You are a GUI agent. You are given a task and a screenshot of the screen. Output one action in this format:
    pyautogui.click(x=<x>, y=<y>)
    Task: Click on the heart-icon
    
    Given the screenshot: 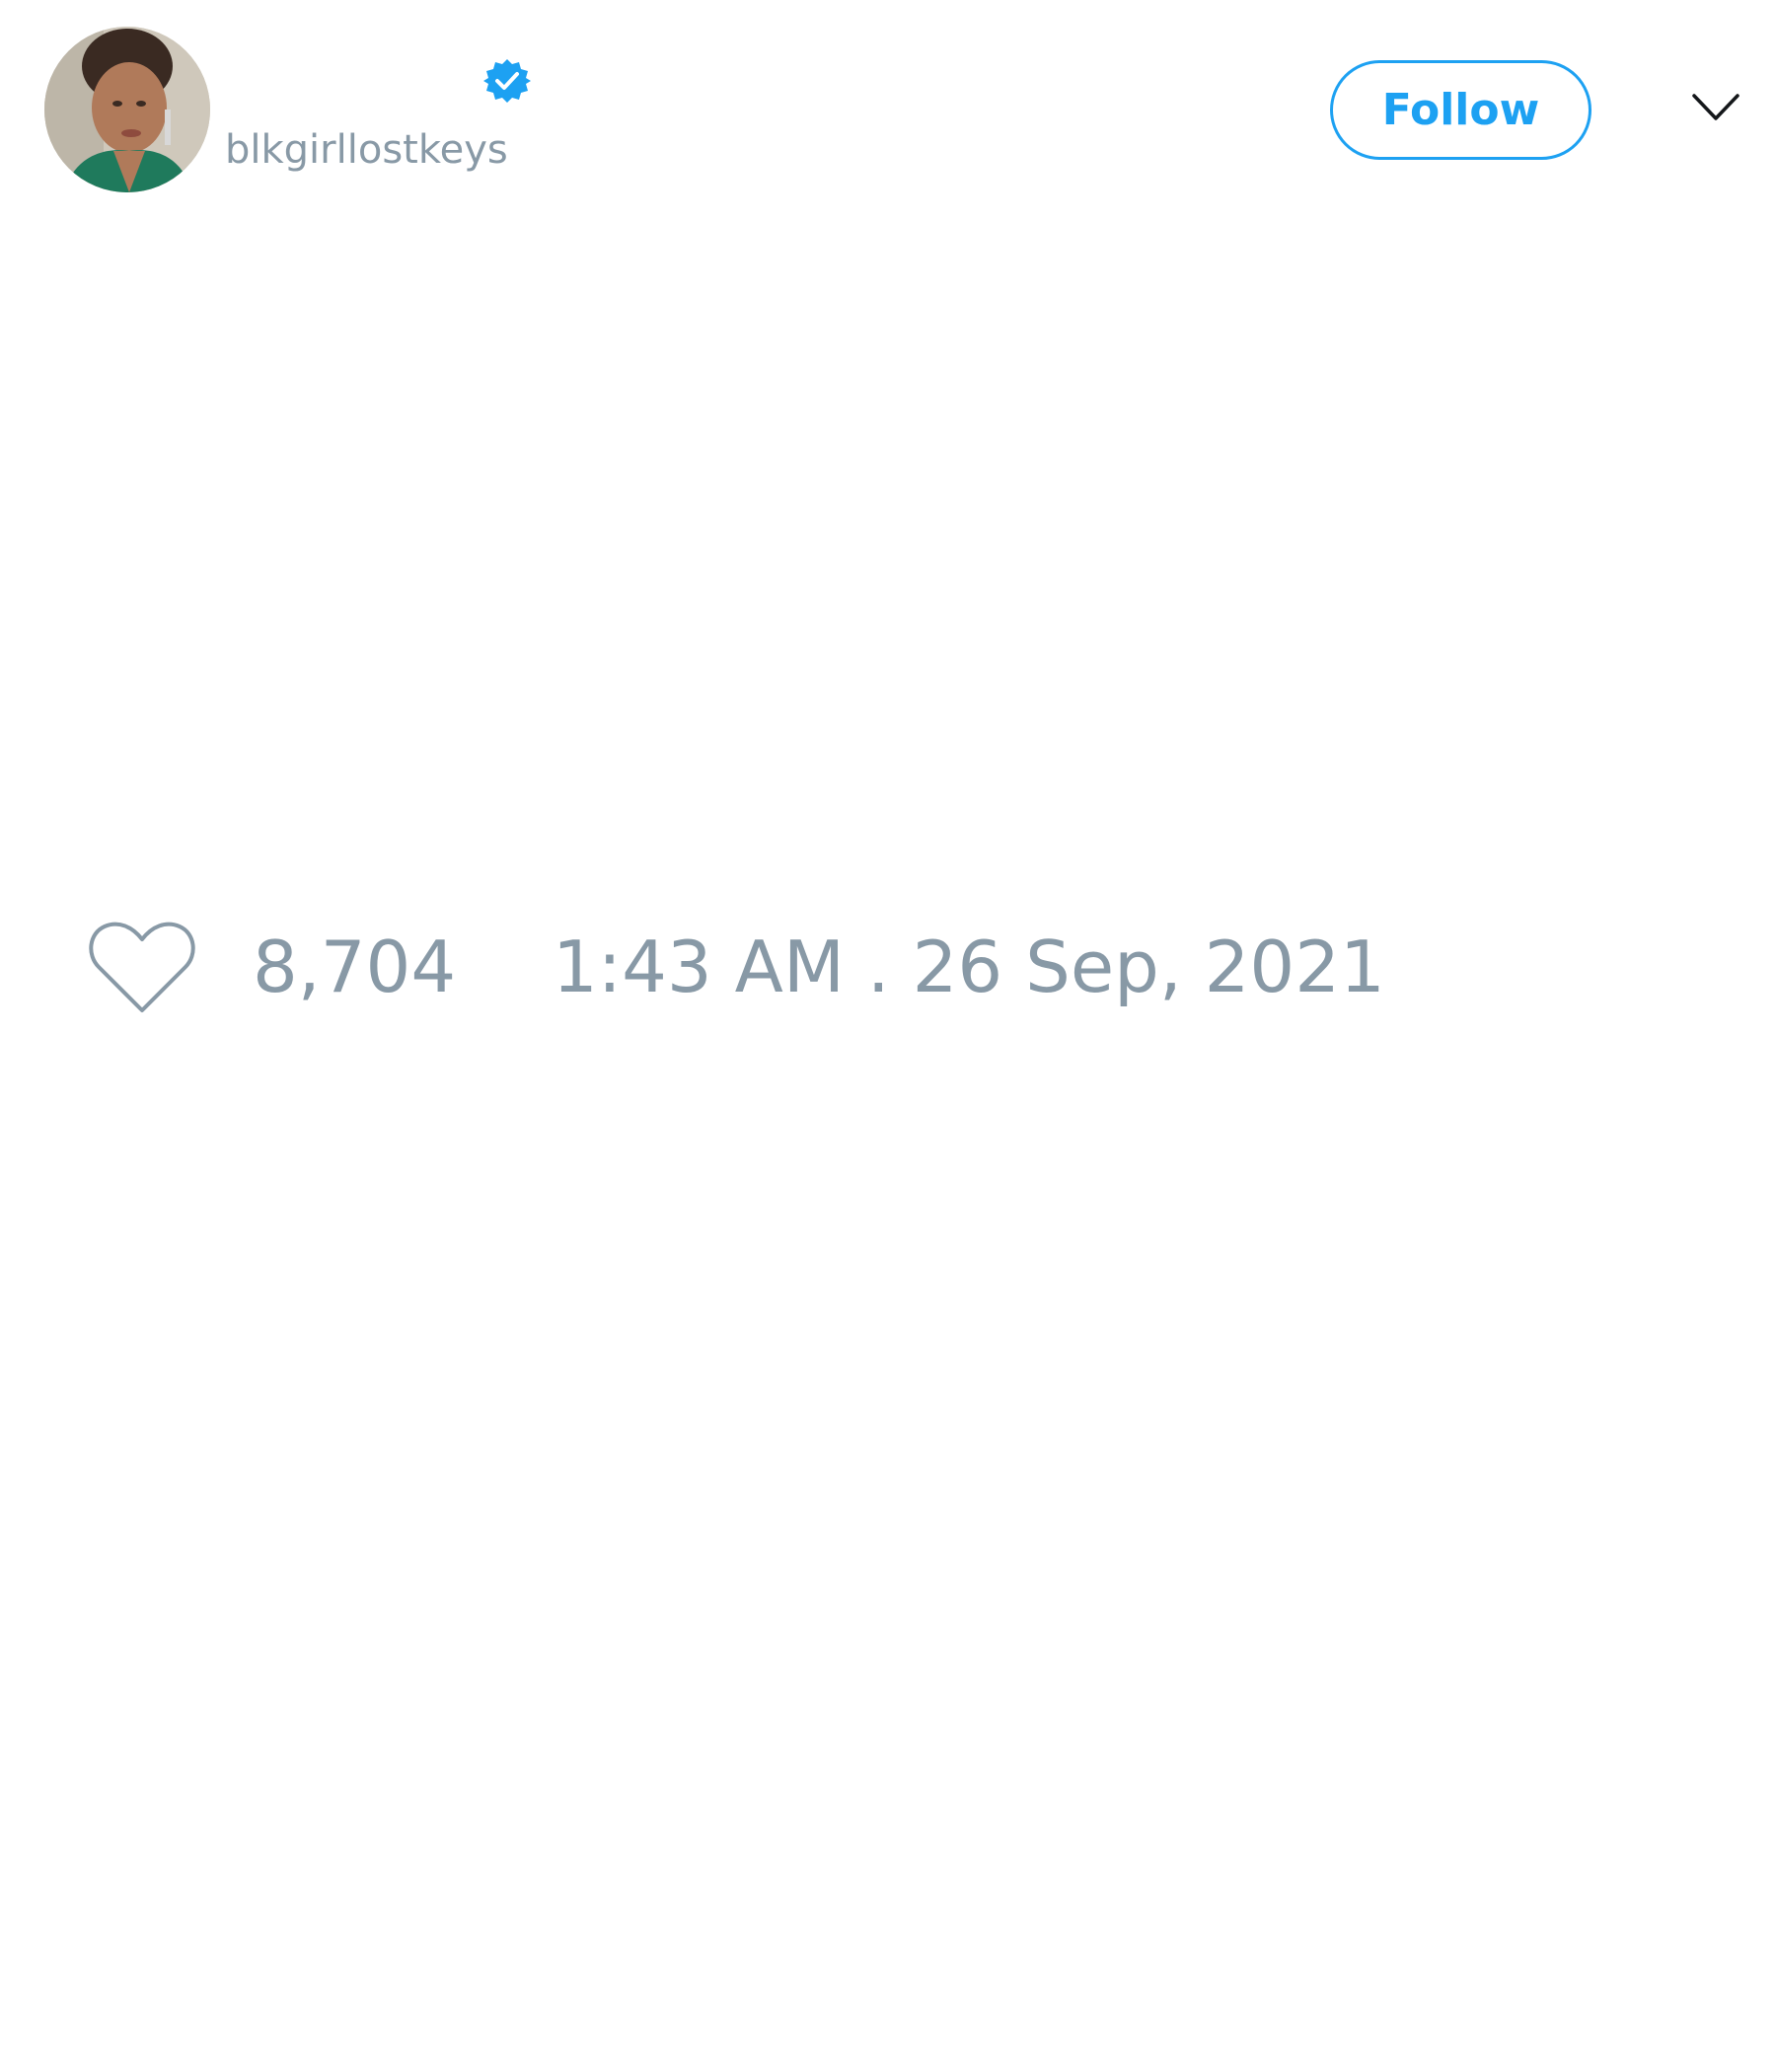 What is the action you would take?
    pyautogui.click(x=142, y=967)
    